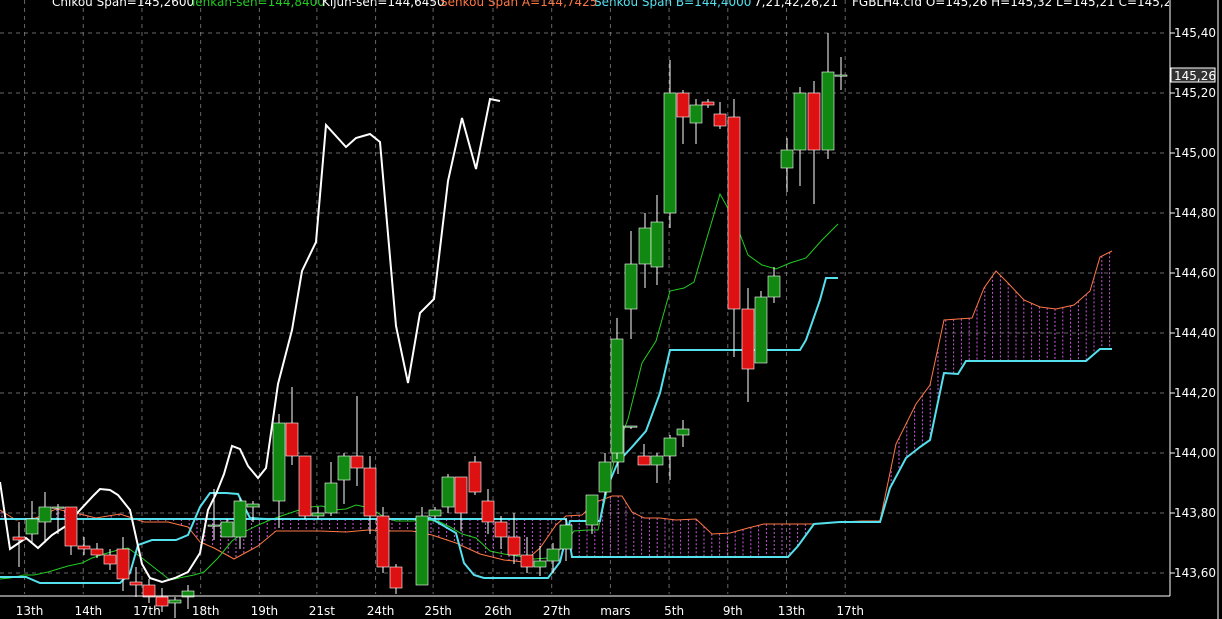 This screenshot has height=619, width=1222. I want to click on x-tick-label-13: 13th, so click(792, 611).